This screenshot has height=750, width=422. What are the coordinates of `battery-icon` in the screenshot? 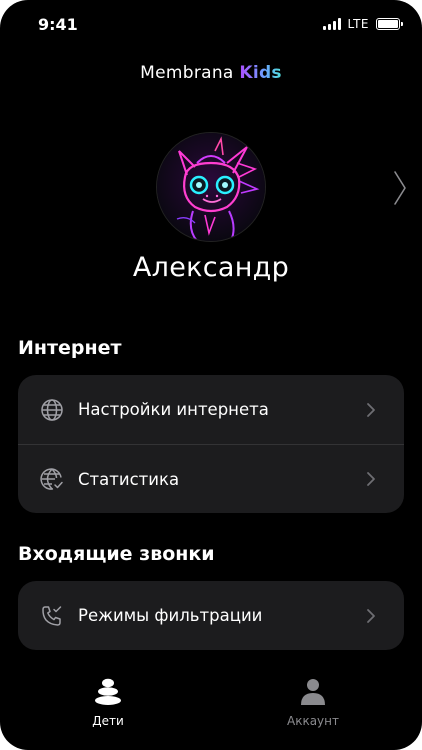 It's located at (389, 24).